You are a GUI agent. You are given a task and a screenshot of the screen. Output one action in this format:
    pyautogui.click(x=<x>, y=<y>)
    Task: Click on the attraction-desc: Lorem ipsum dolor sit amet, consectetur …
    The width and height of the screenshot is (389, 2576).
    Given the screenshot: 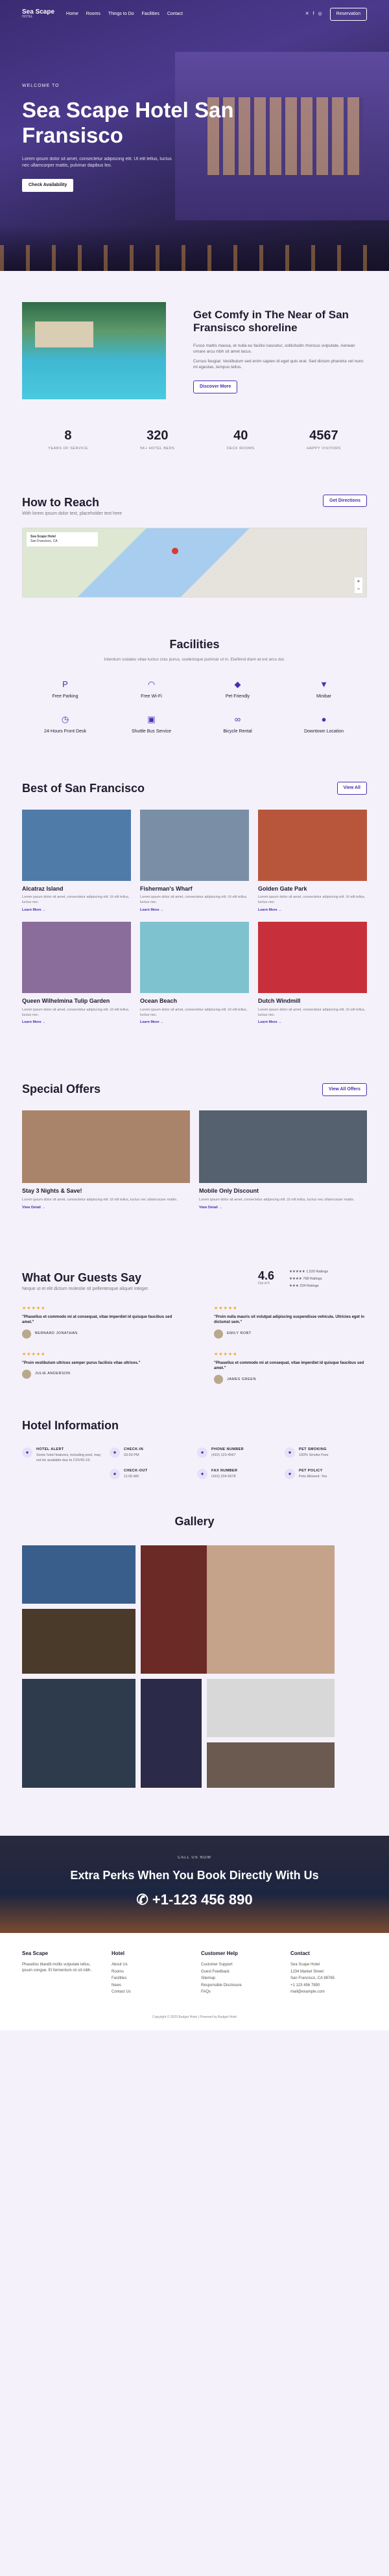 What is the action you would take?
    pyautogui.click(x=76, y=1012)
    